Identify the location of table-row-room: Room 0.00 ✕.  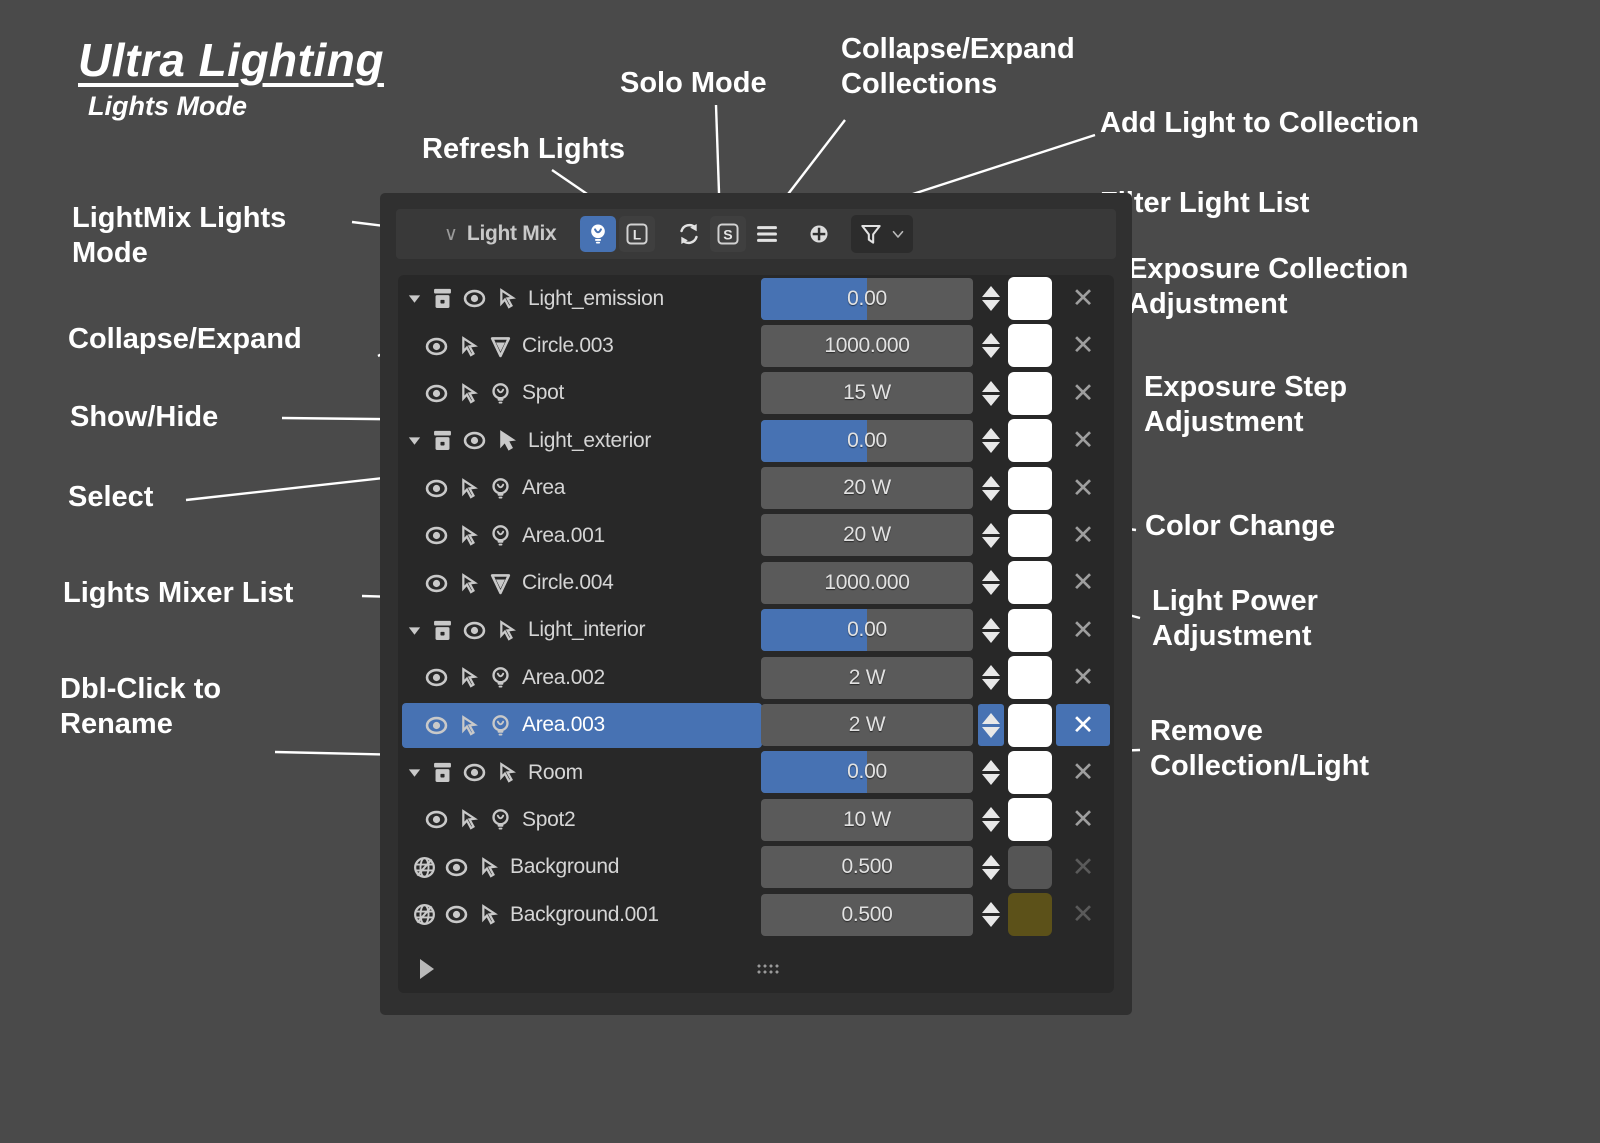
(756, 772).